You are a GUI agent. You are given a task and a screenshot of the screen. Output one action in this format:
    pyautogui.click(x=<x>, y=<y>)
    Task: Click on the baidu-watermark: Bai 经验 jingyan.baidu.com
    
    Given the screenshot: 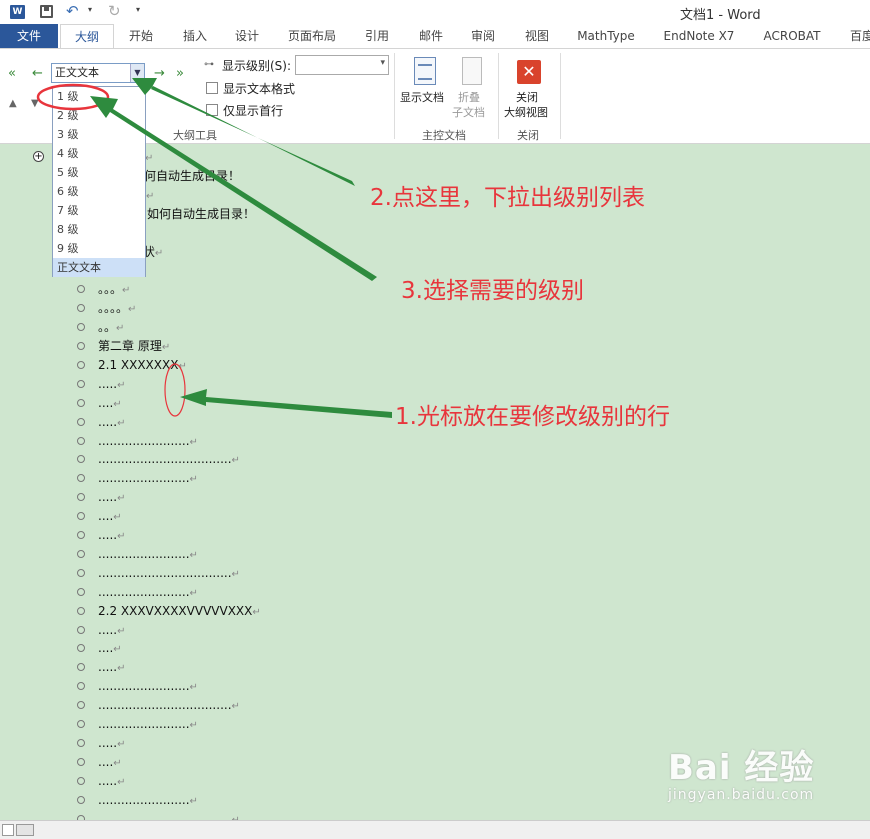 What is the action you would take?
    pyautogui.click(x=741, y=771)
    